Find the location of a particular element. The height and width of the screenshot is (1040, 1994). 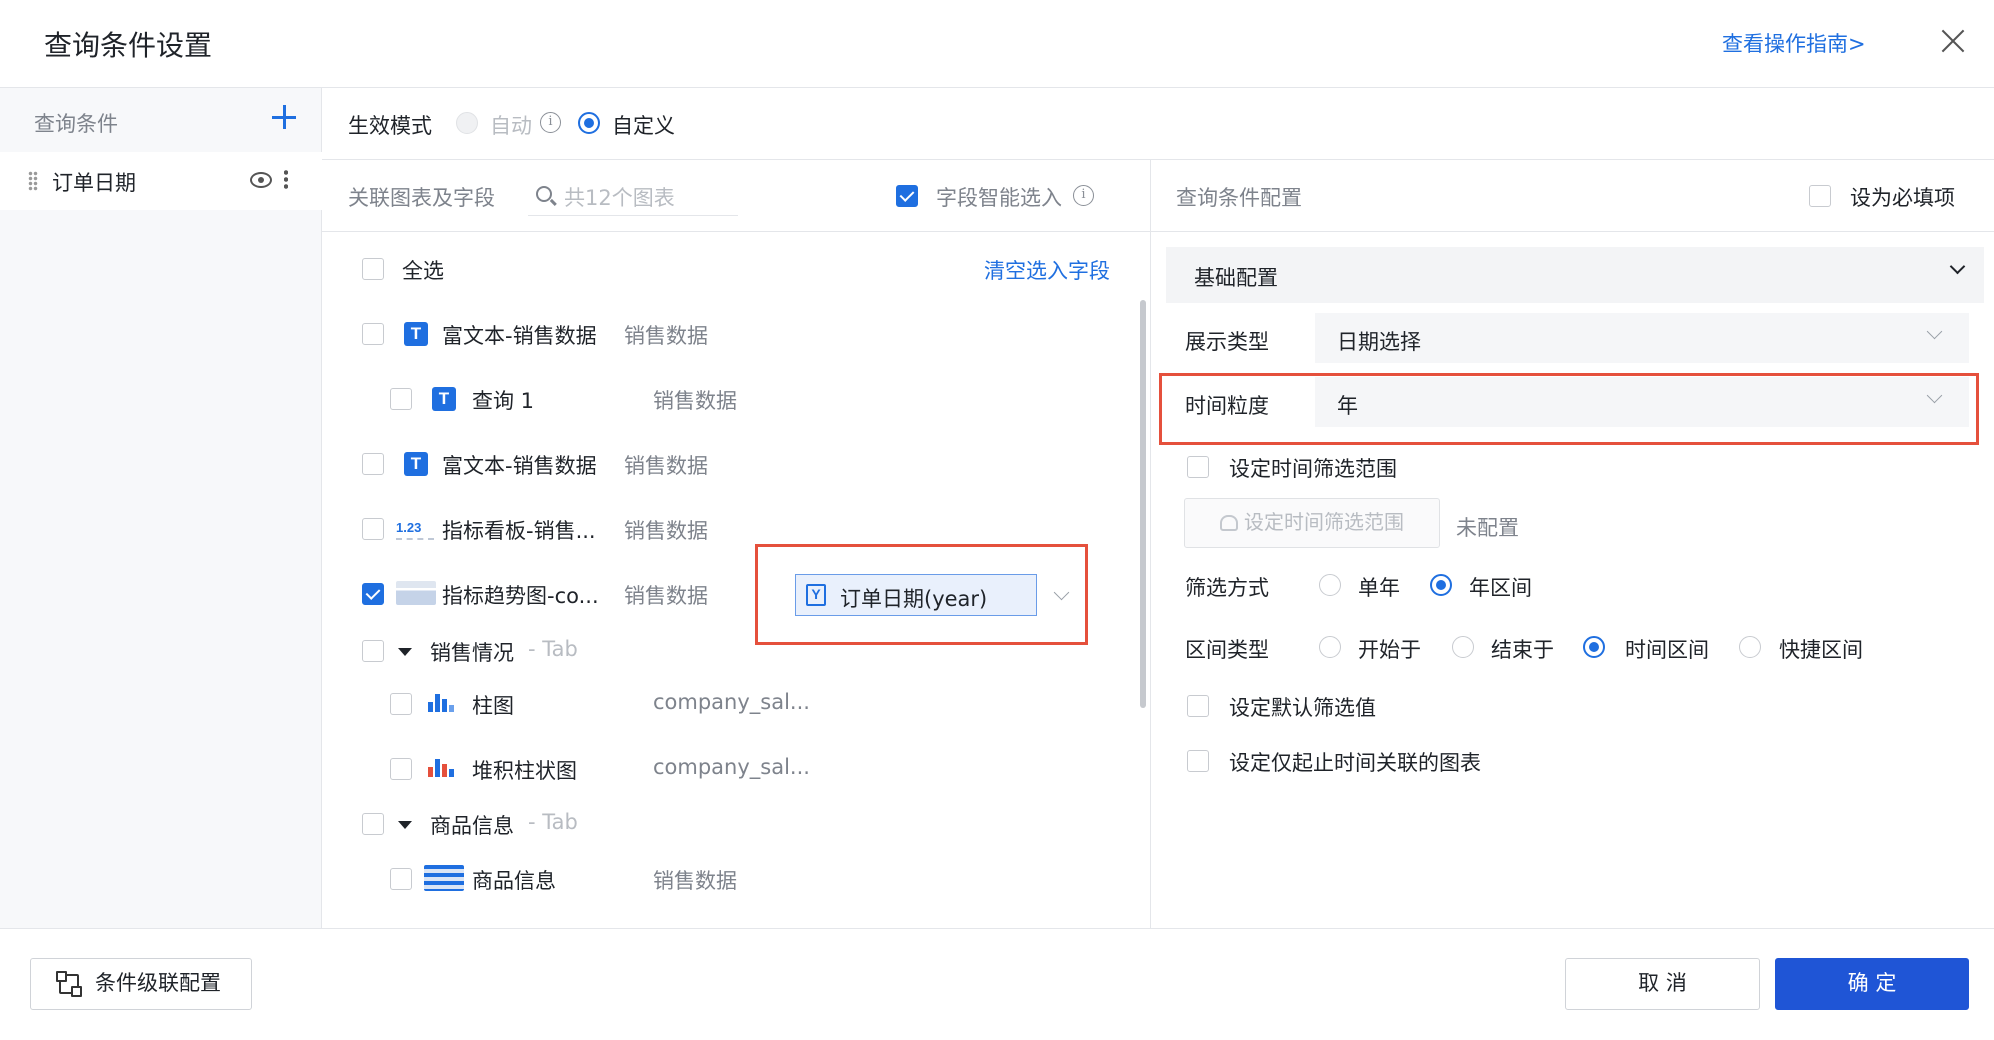

field-select: Y 订单日期(year) is located at coordinates (916, 595).